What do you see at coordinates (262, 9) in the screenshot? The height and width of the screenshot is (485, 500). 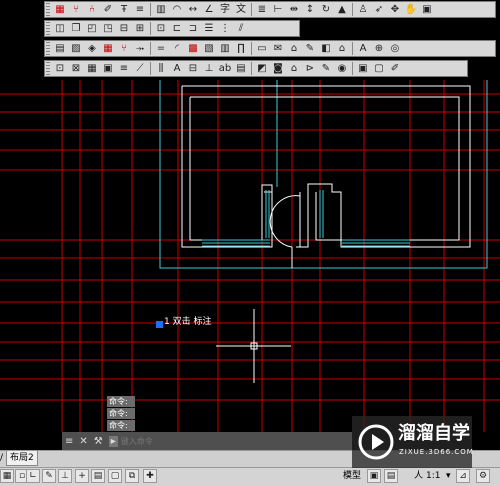 I see `stairs-icon: ≣` at bounding box center [262, 9].